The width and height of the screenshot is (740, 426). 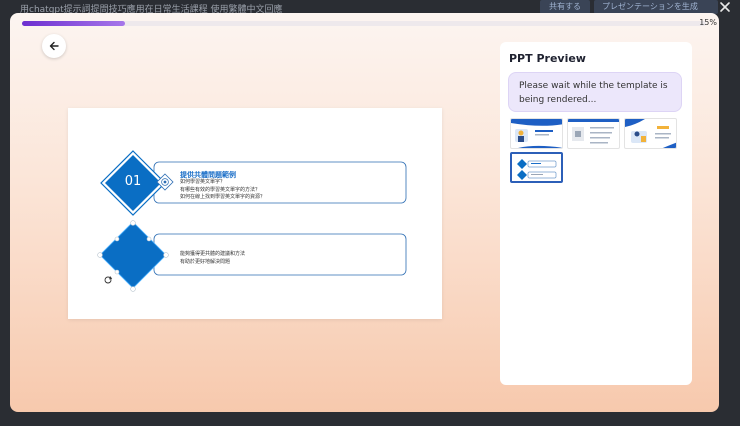 I want to click on back-button, so click(x=54, y=46).